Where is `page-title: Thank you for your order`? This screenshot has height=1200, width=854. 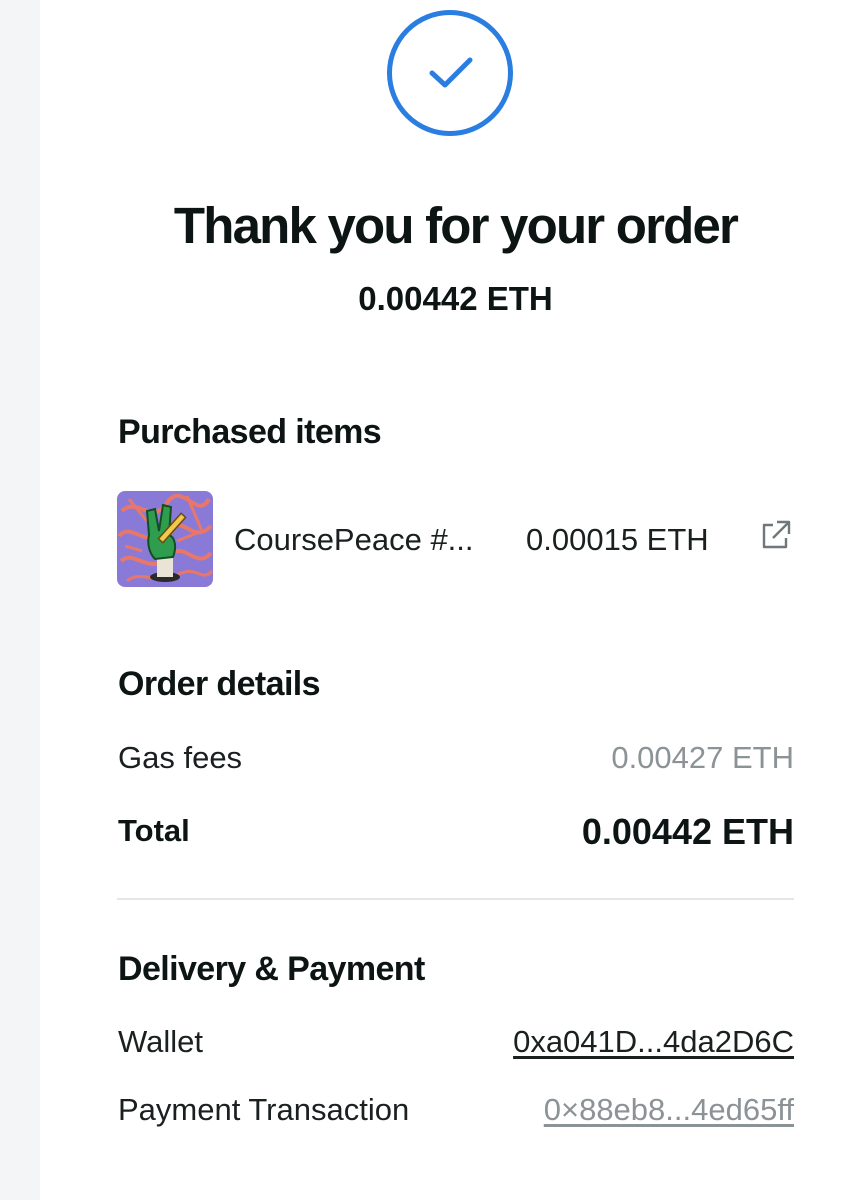
page-title: Thank you for your order is located at coordinates (456, 225).